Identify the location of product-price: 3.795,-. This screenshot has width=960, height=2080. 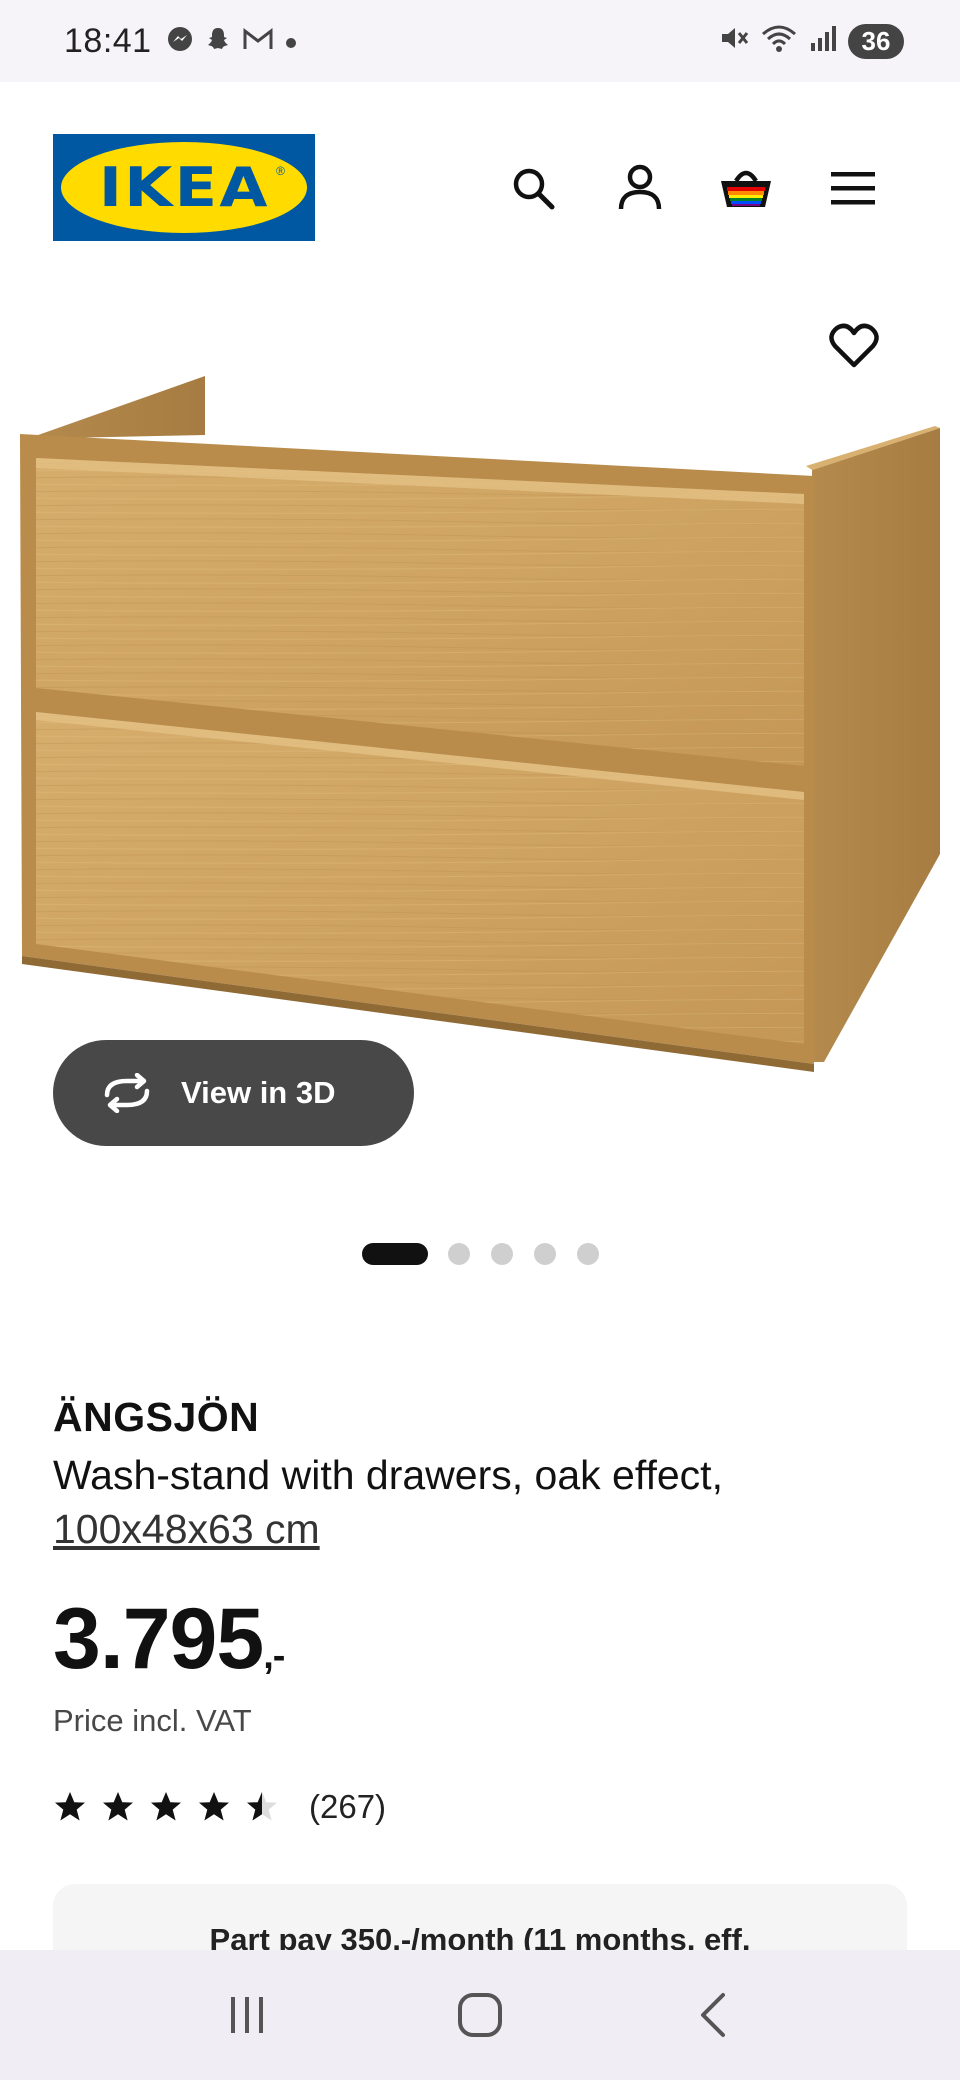
(169, 1639).